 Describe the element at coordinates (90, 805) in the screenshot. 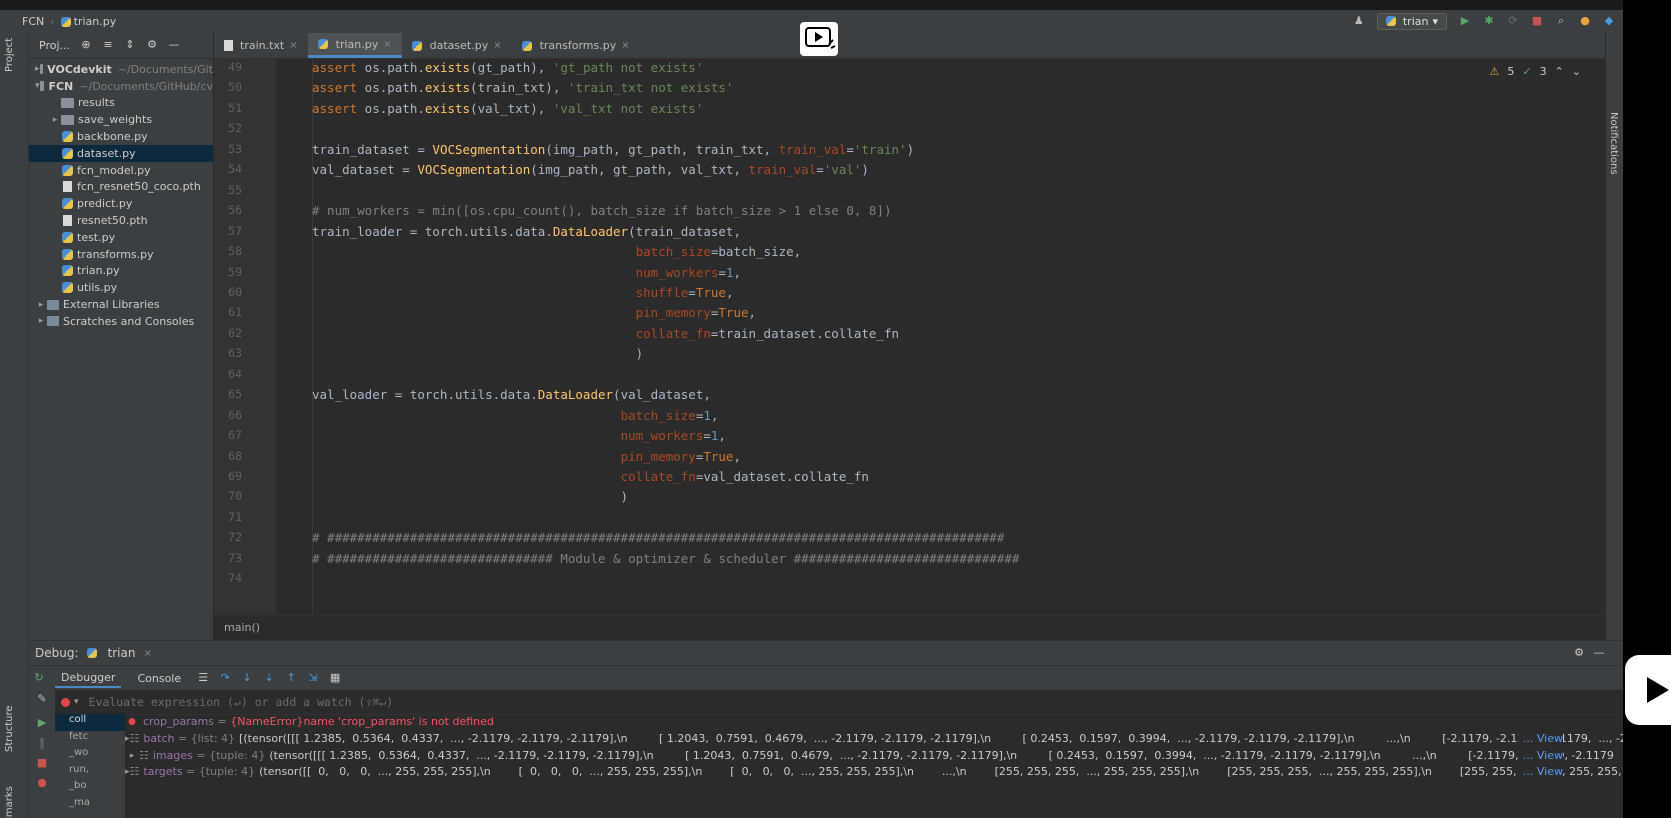

I see `stack-frame: _ma` at that location.